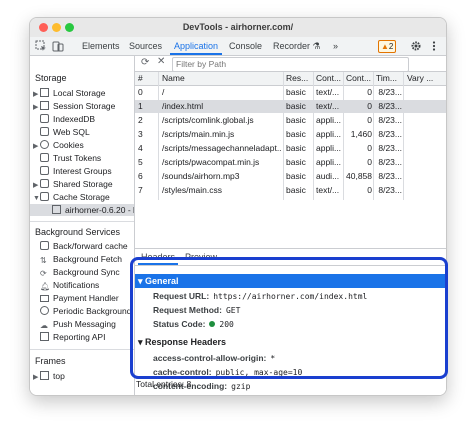  Describe the element at coordinates (201, 257) in the screenshot. I see `tab-preview: Preview` at that location.